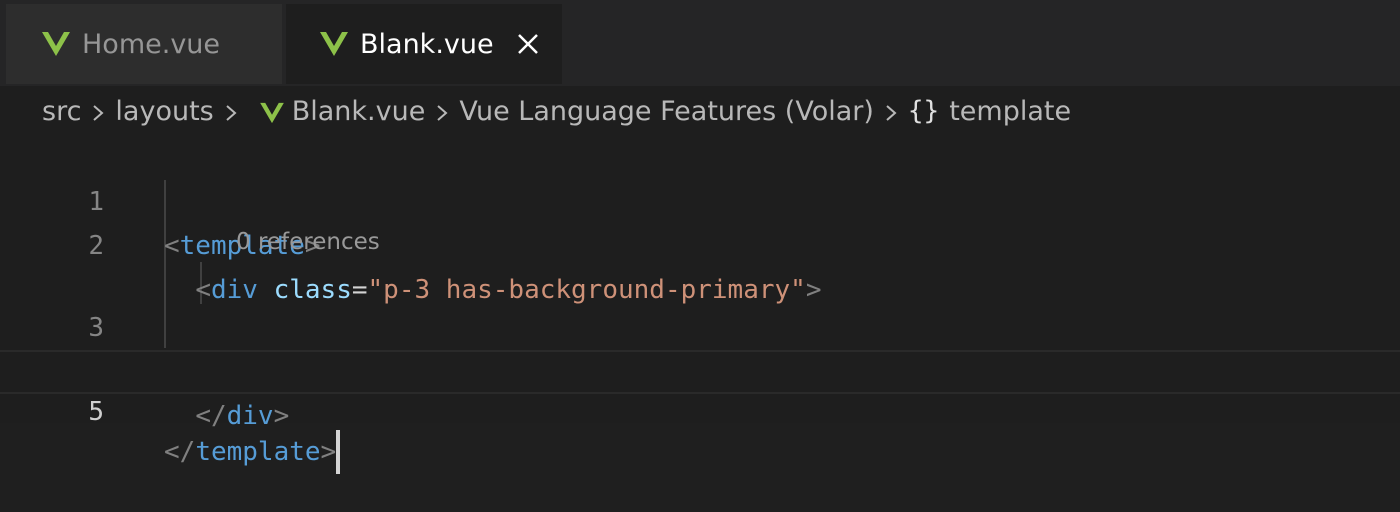  What do you see at coordinates (923, 111) in the screenshot?
I see `braces-icon: {}` at bounding box center [923, 111].